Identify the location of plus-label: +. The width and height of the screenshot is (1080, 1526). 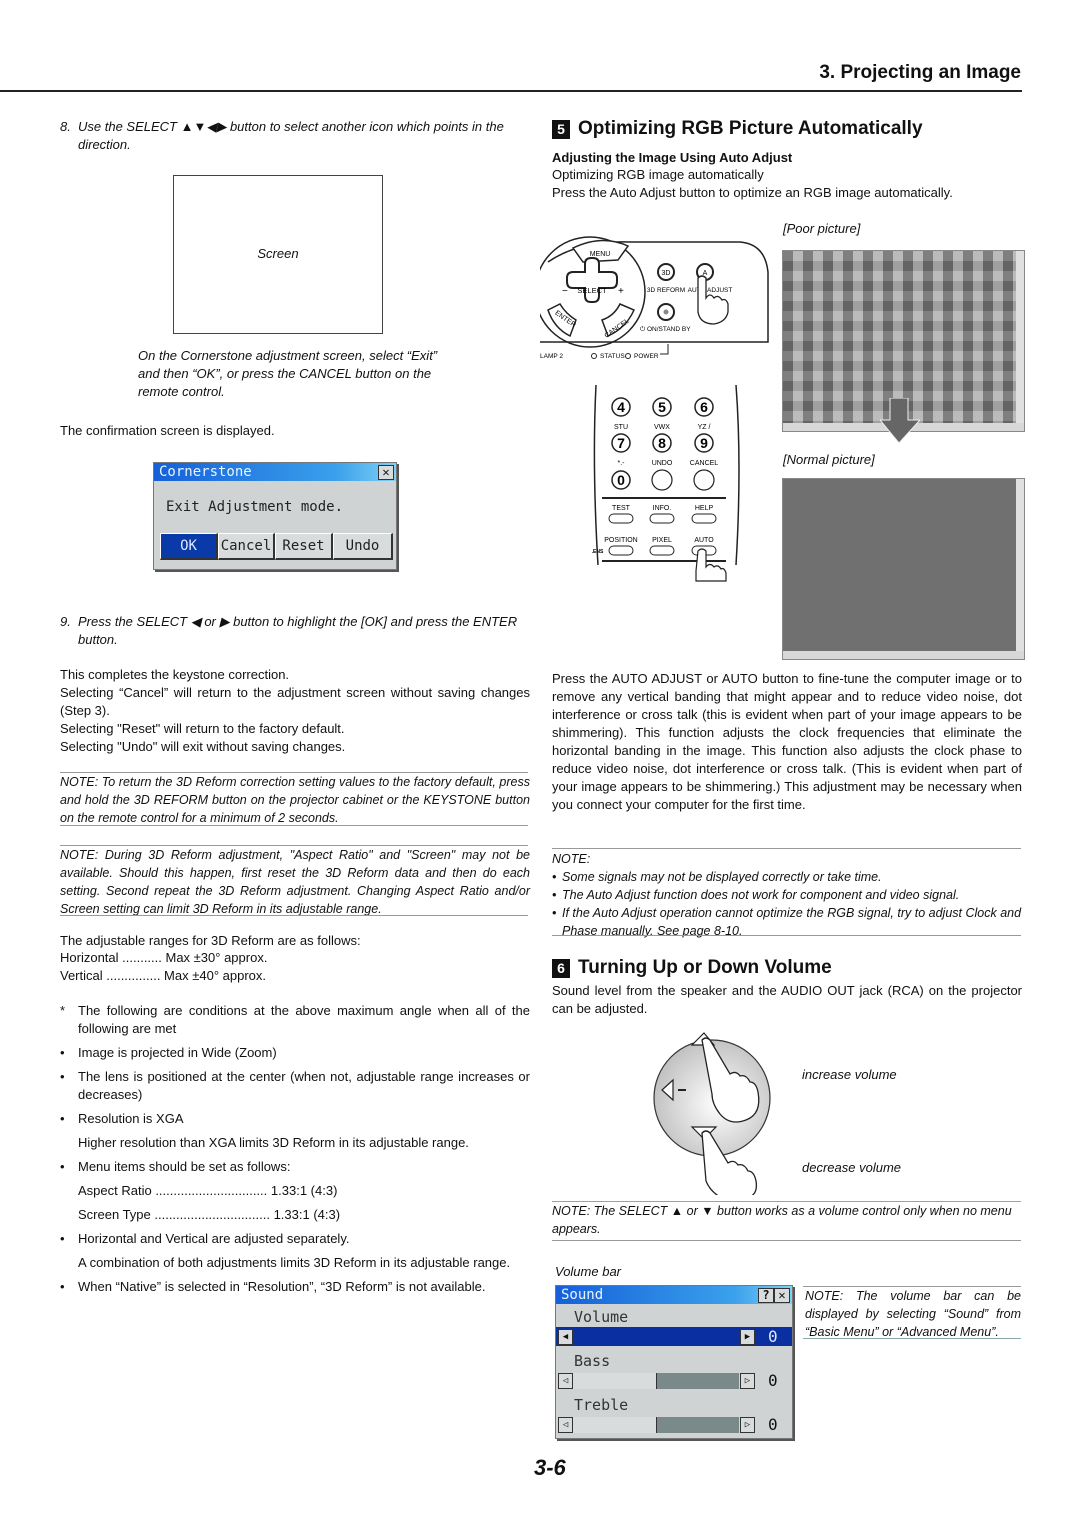
(621, 291).